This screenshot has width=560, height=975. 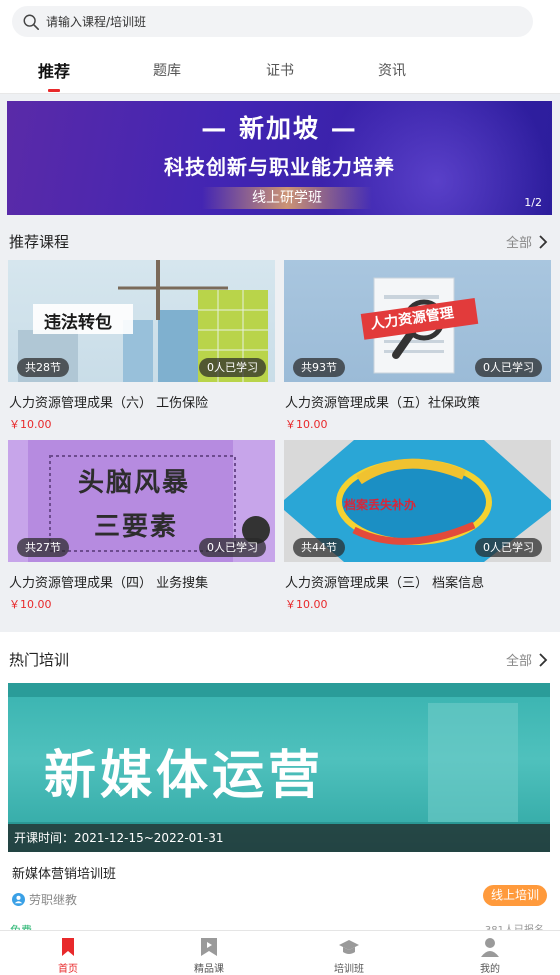 What do you see at coordinates (136, 527) in the screenshot?
I see `course-thumb-text-line2: 三要素` at bounding box center [136, 527].